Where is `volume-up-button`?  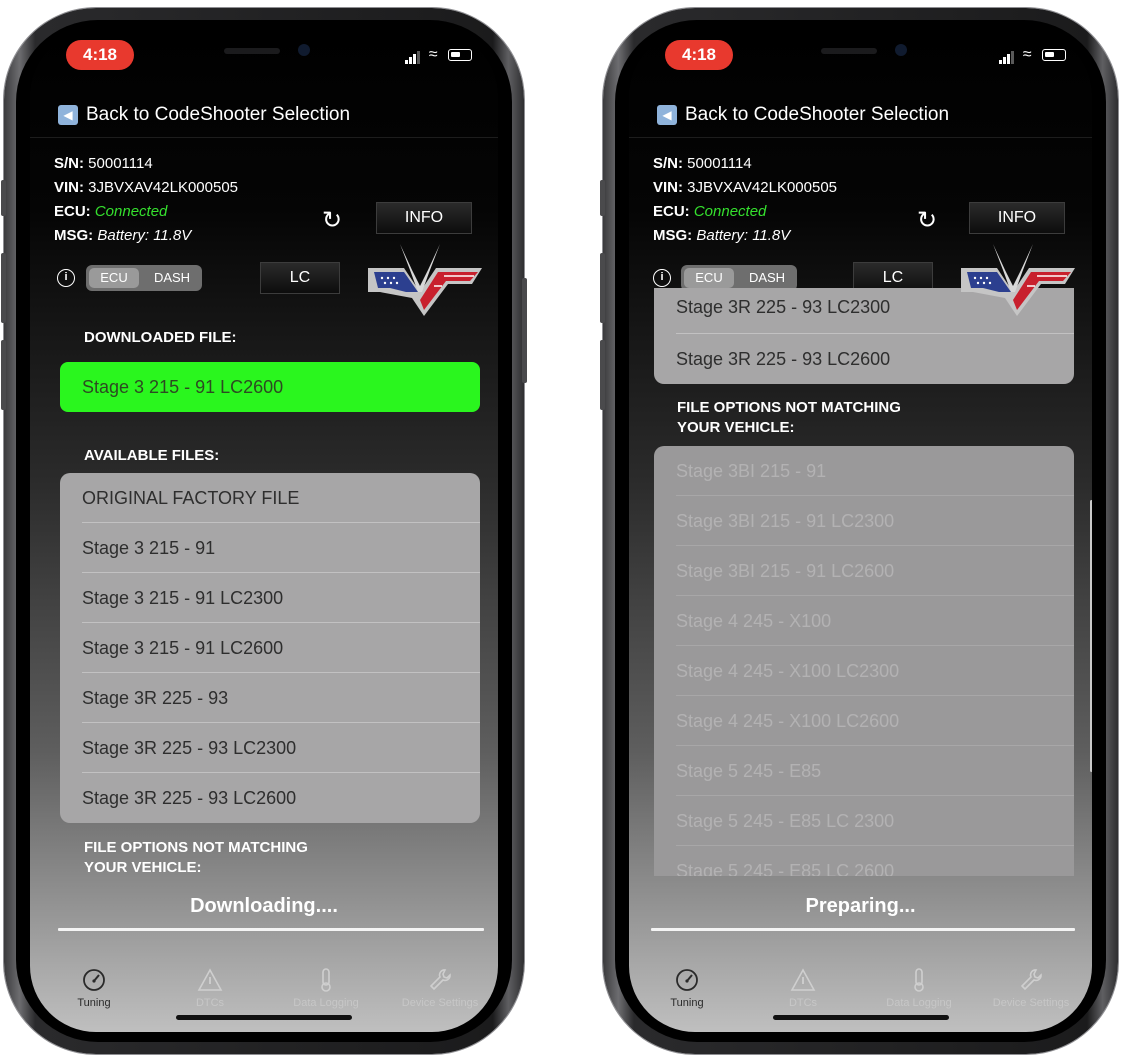 volume-up-button is located at coordinates (3, 288).